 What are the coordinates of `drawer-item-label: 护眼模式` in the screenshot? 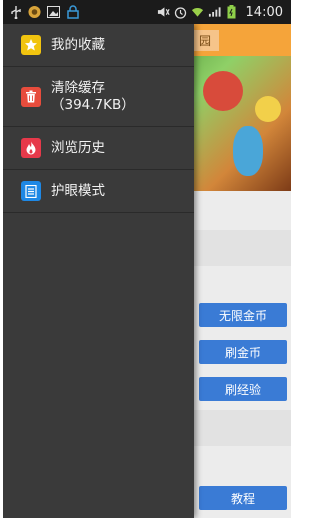 It's located at (78, 190).